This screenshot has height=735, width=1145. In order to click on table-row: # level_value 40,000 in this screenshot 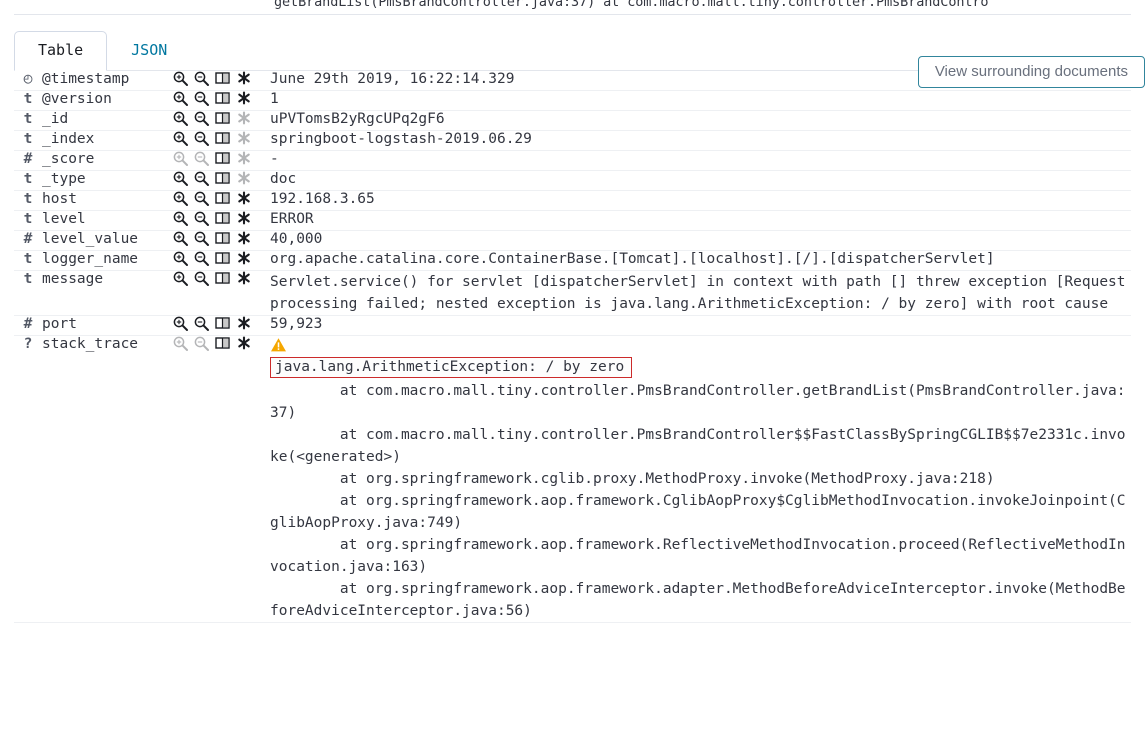, I will do `click(572, 241)`.